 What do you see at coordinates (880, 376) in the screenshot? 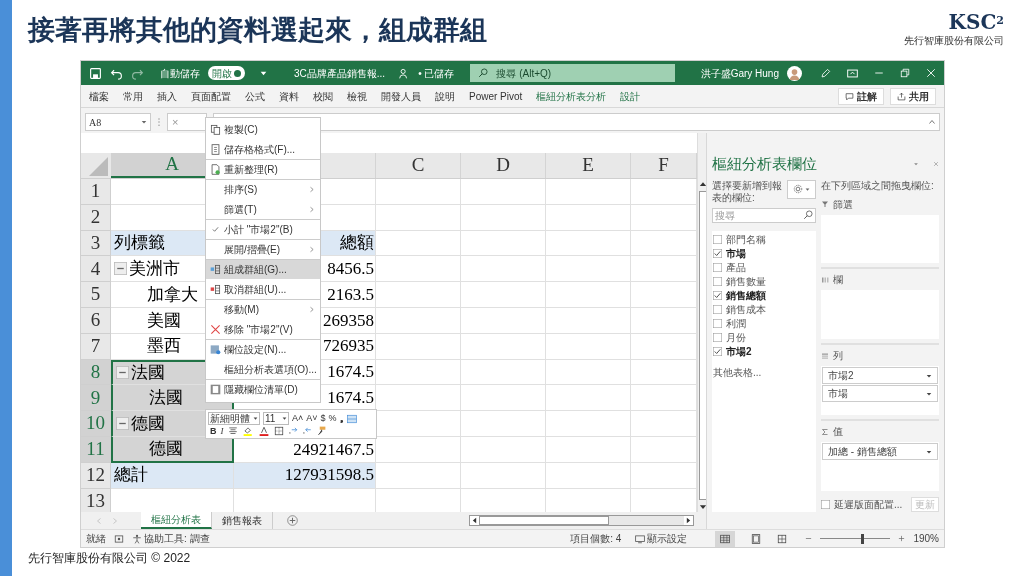
I see `area-field: 市場2` at bounding box center [880, 376].